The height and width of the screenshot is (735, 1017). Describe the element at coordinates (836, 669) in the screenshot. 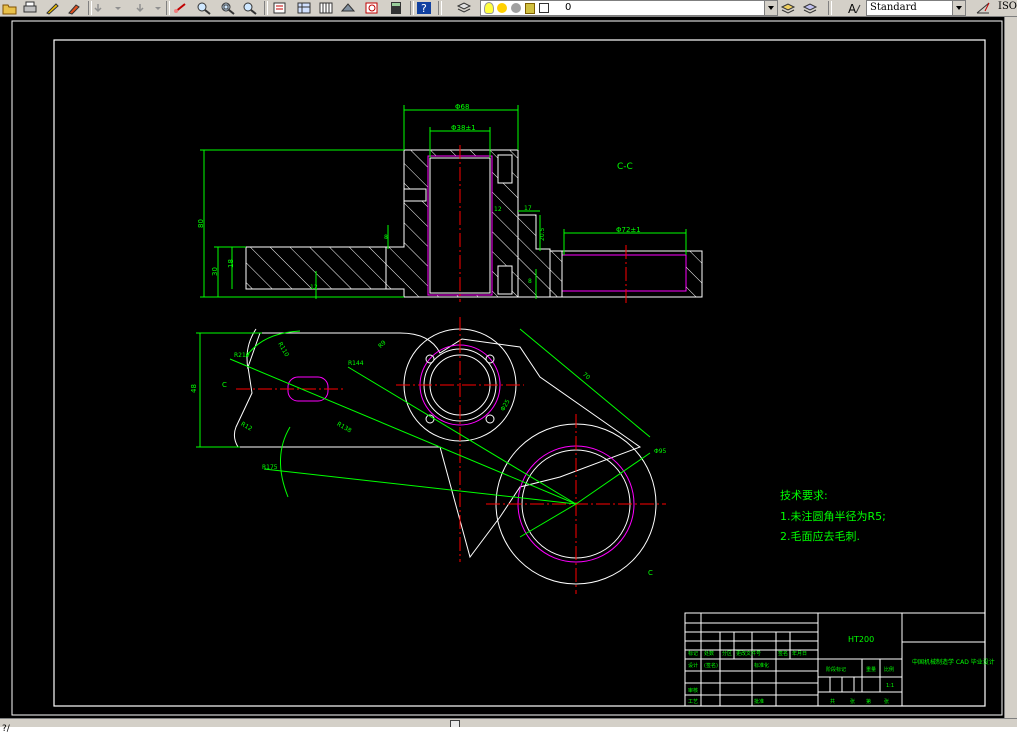

I see `tb-cell-9: 阶段标记` at that location.